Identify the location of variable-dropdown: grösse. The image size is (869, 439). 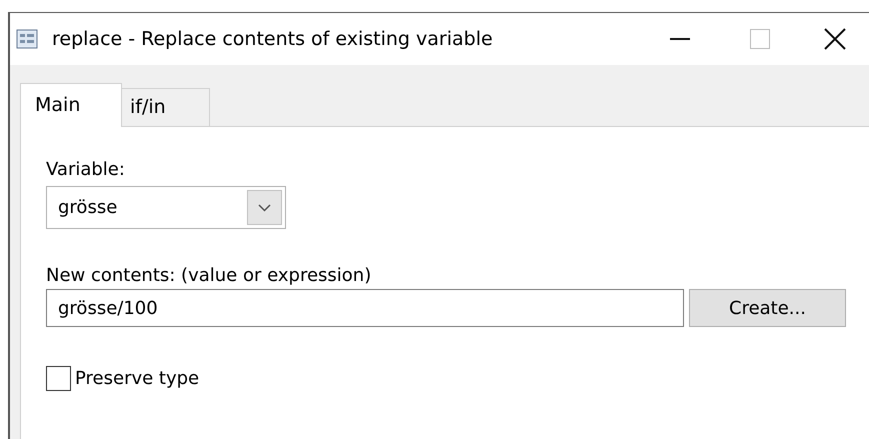
(166, 207).